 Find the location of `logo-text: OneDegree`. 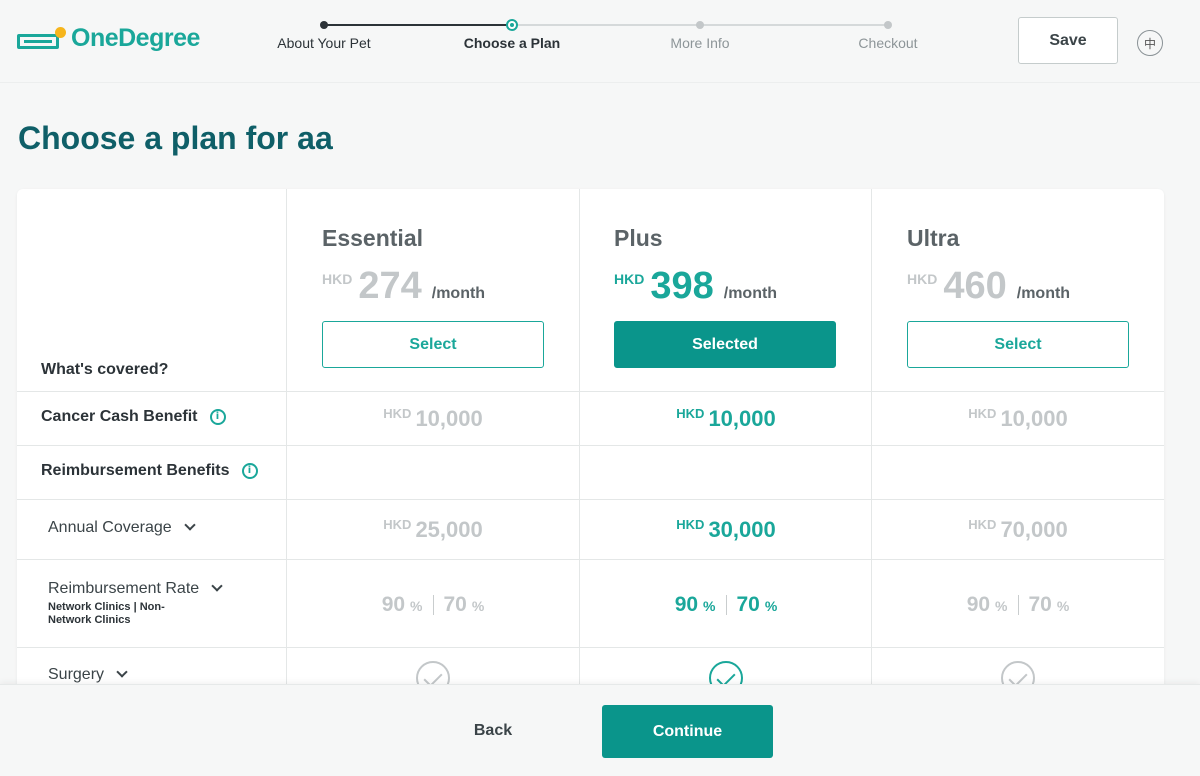

logo-text: OneDegree is located at coordinates (135, 38).